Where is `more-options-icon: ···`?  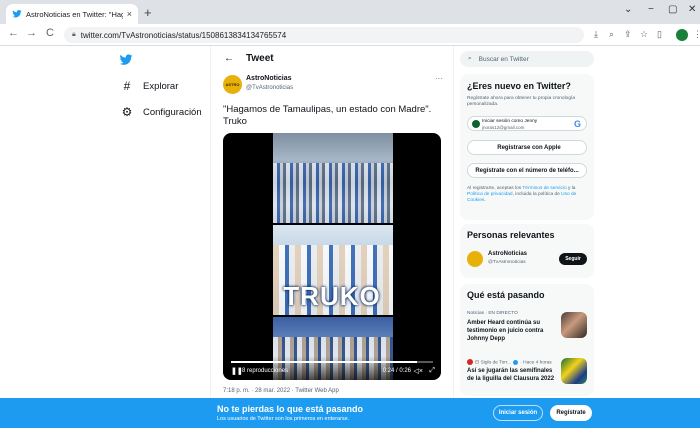 more-options-icon: ··· is located at coordinates (439, 78).